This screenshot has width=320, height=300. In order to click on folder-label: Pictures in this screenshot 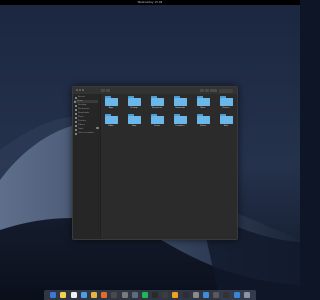, I will do `click(226, 108)`.